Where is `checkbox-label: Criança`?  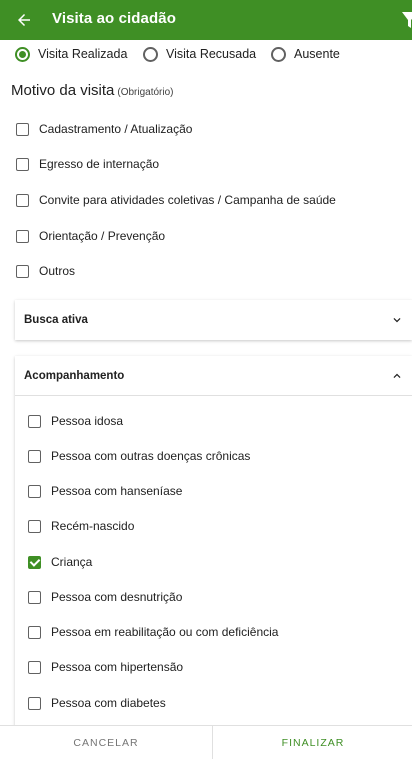 checkbox-label: Criança is located at coordinates (72, 562).